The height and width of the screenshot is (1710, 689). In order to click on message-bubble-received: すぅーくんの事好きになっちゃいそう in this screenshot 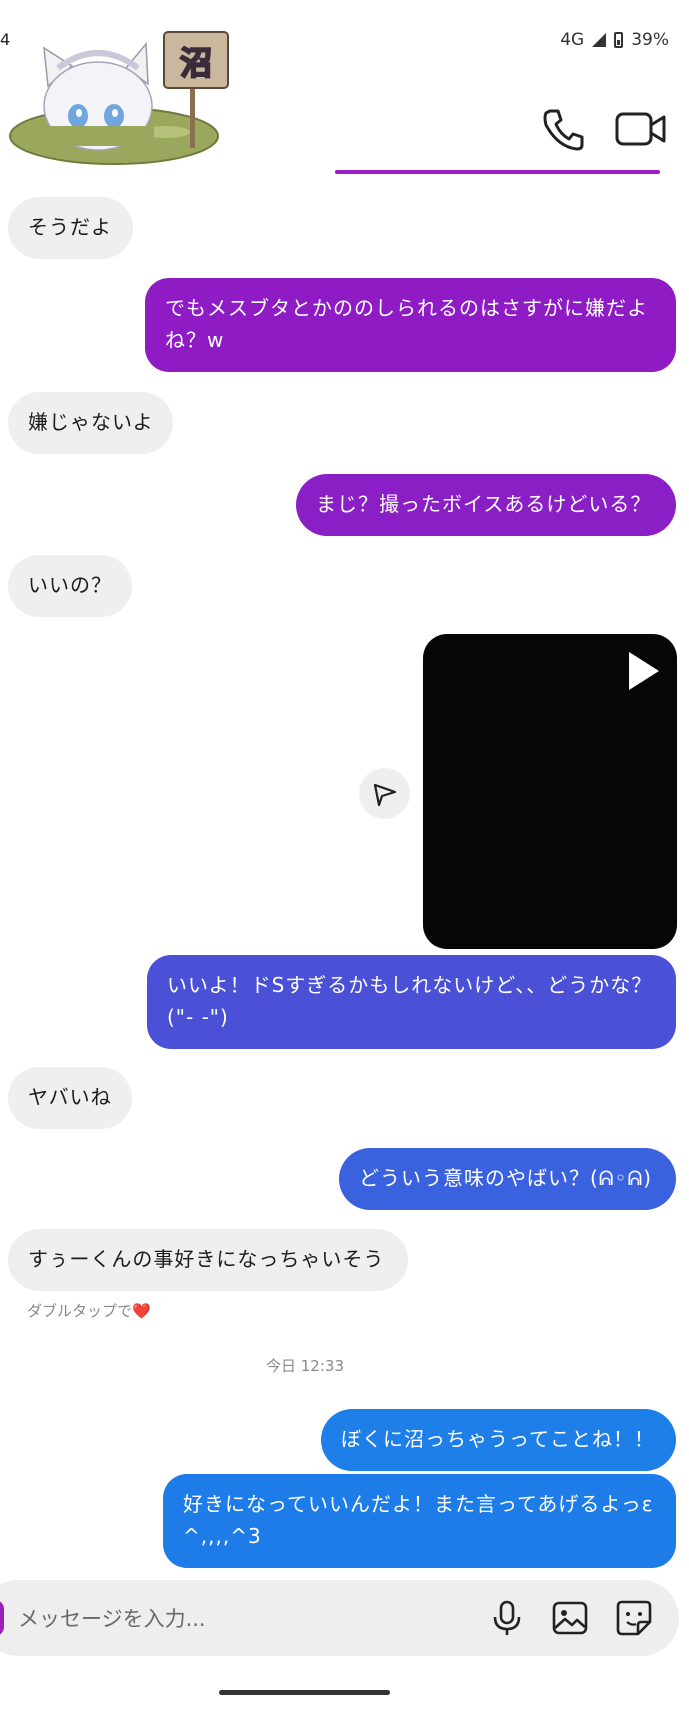, I will do `click(208, 1260)`.